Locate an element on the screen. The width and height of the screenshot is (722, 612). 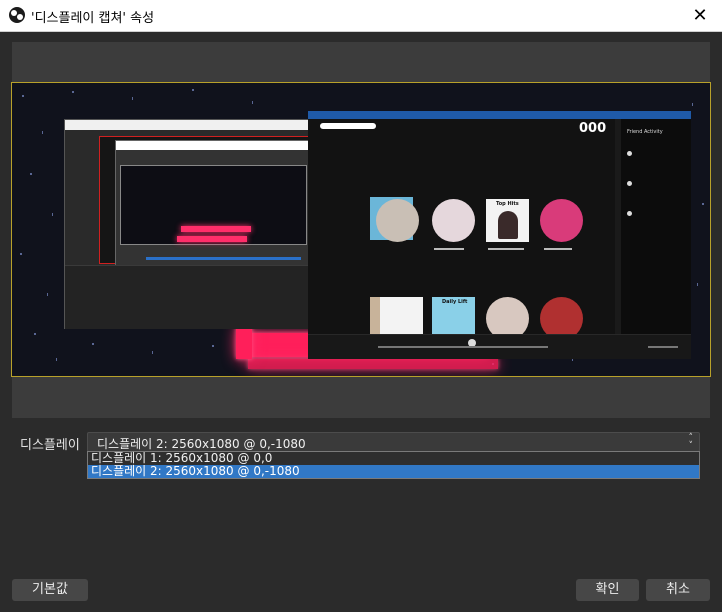
cancel-button: 취소 is located at coordinates (678, 590).